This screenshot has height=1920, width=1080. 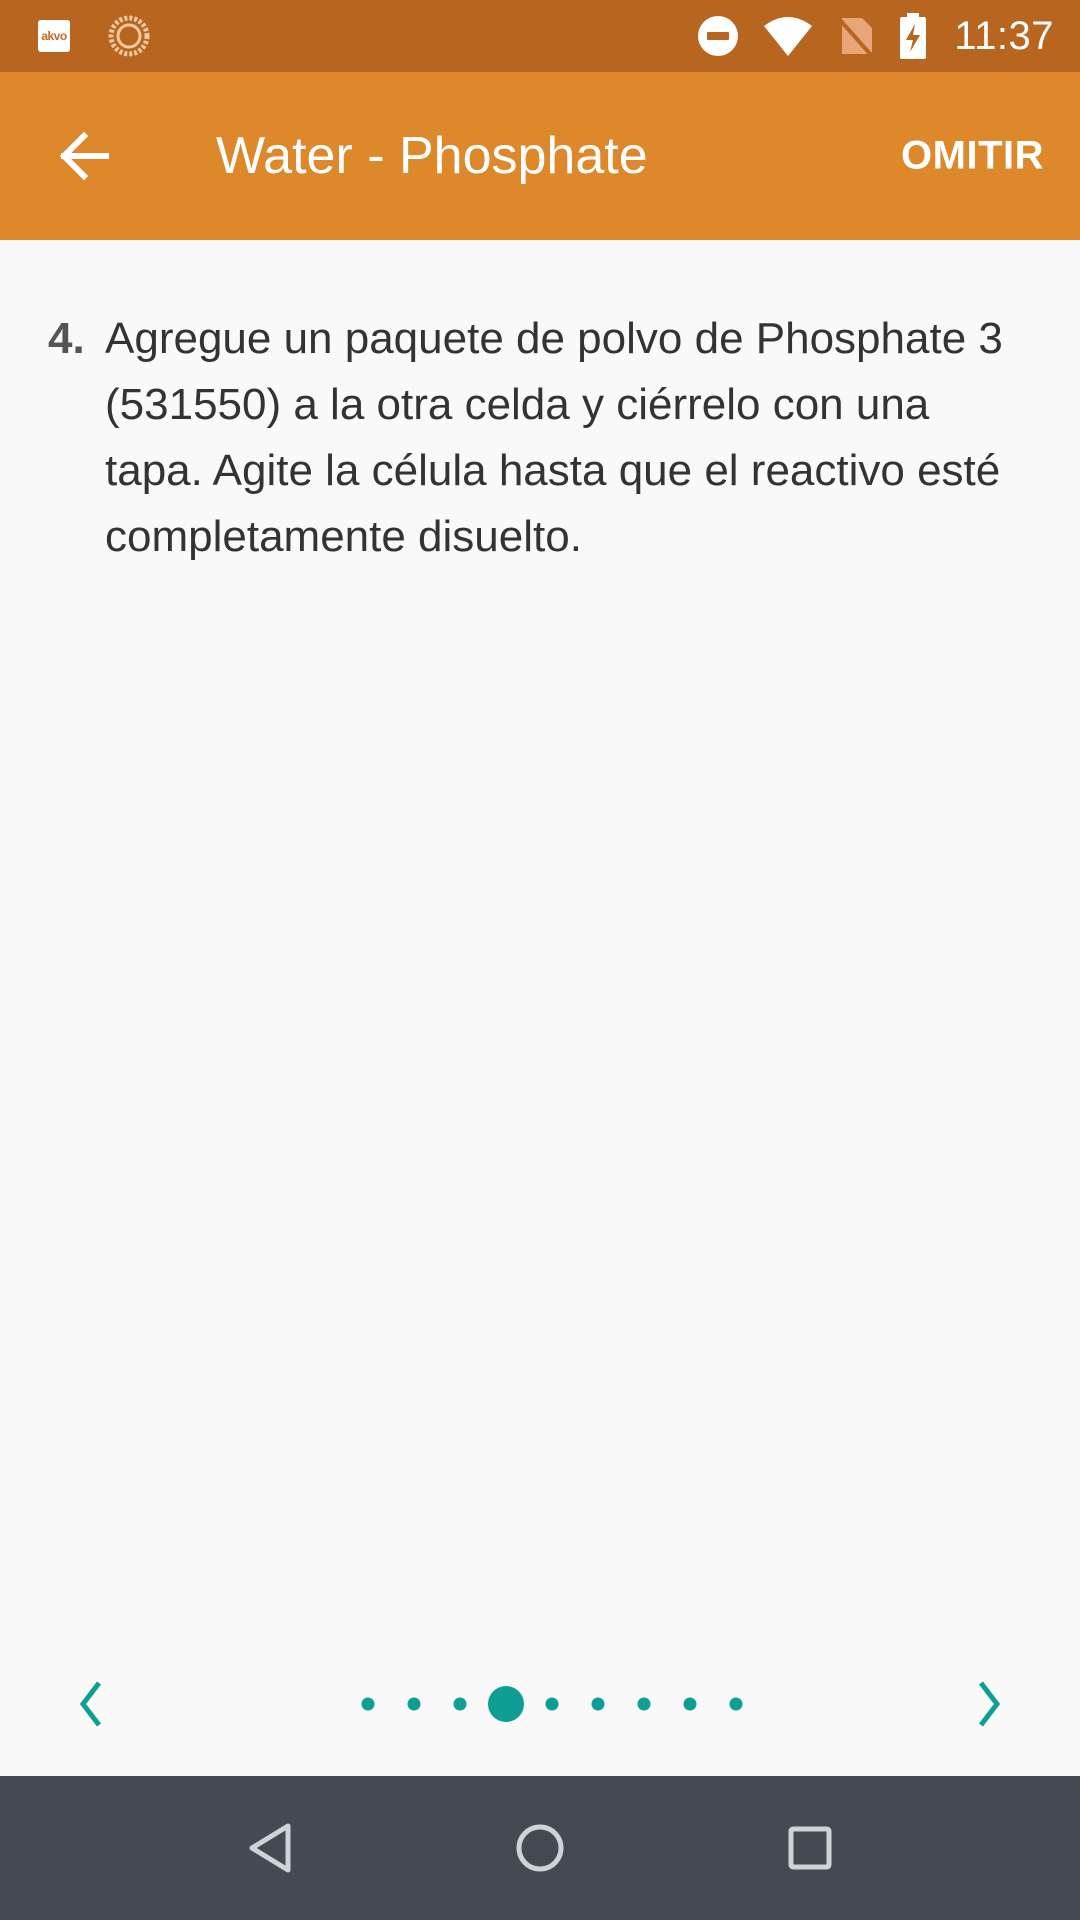 I want to click on sync-icon, so click(x=129, y=36).